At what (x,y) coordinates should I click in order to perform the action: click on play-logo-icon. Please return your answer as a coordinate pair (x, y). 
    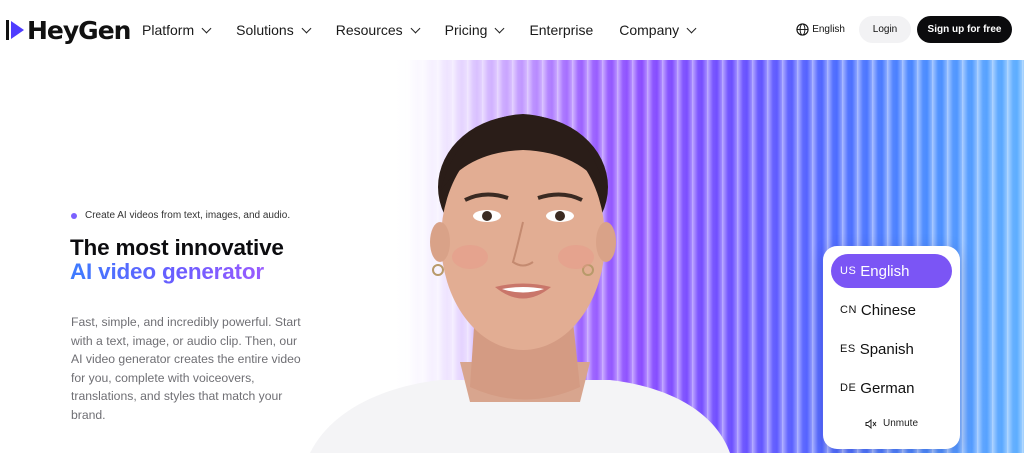
    Looking at the image, I should click on (15, 30).